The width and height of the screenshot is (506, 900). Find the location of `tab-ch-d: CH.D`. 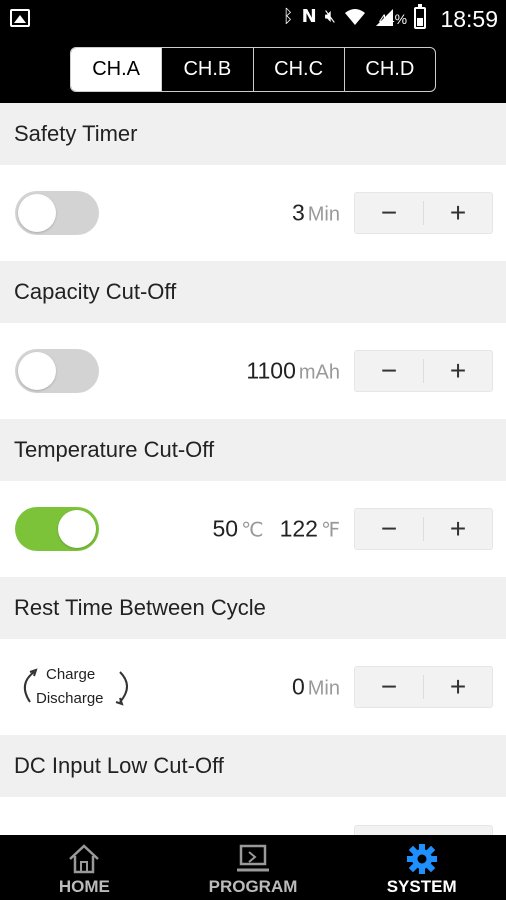

tab-ch-d: CH.D is located at coordinates (390, 69).